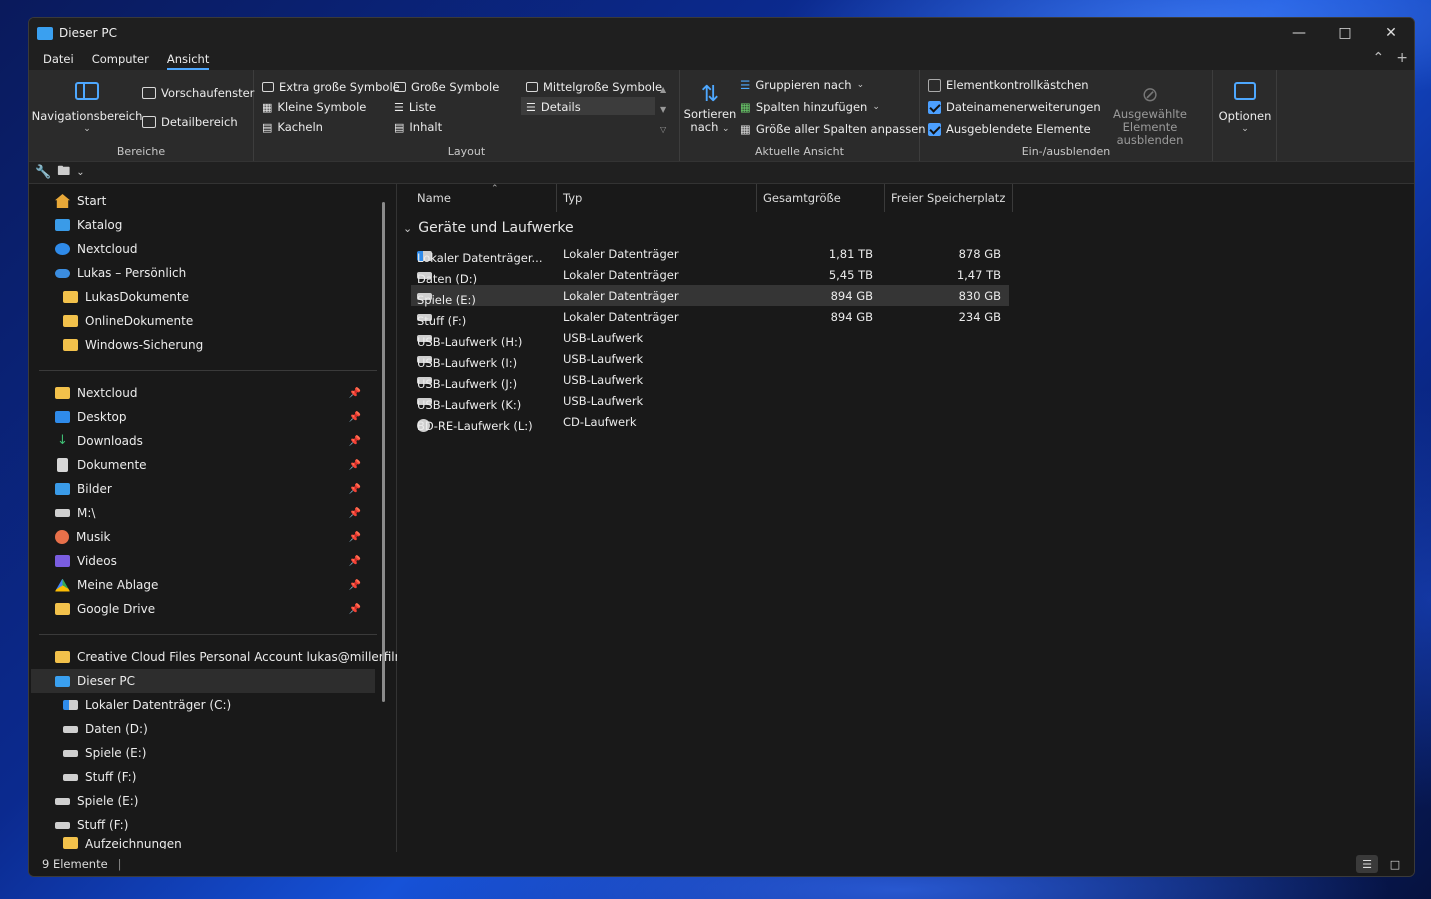  I want to click on nav-item-katalog: Katalog, so click(88, 225).